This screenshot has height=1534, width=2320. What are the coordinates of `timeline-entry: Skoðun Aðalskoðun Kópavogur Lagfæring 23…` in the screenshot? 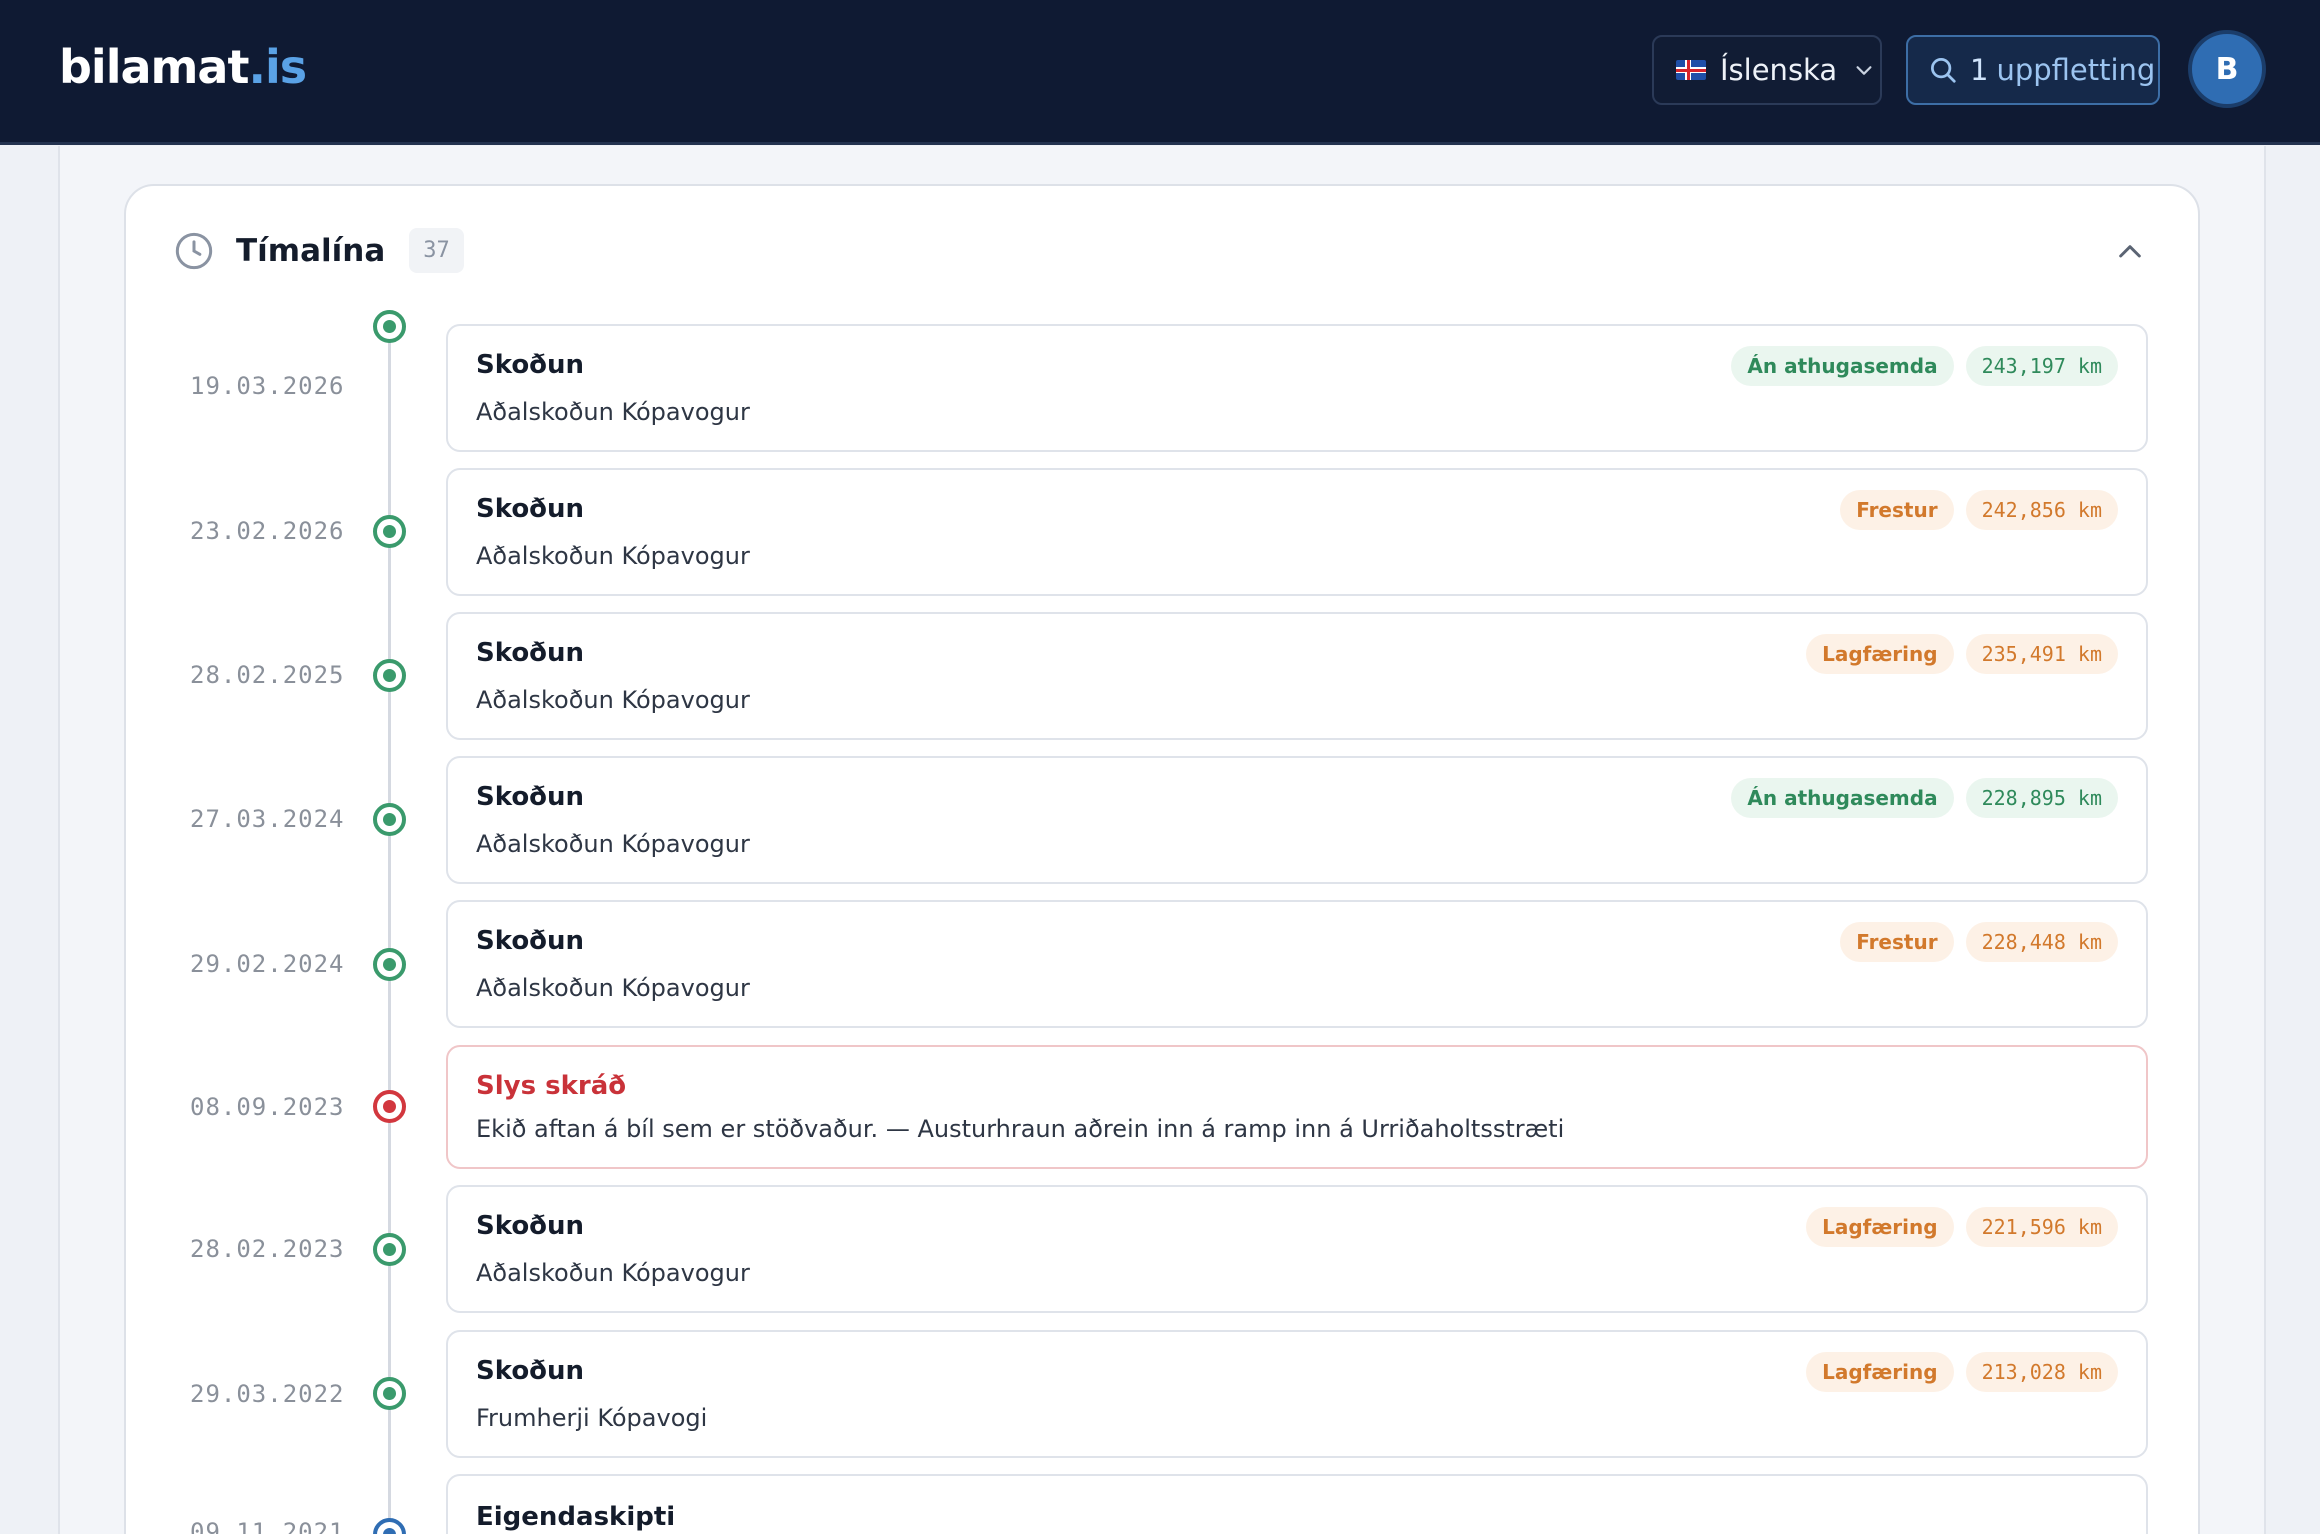 It's located at (1297, 676).